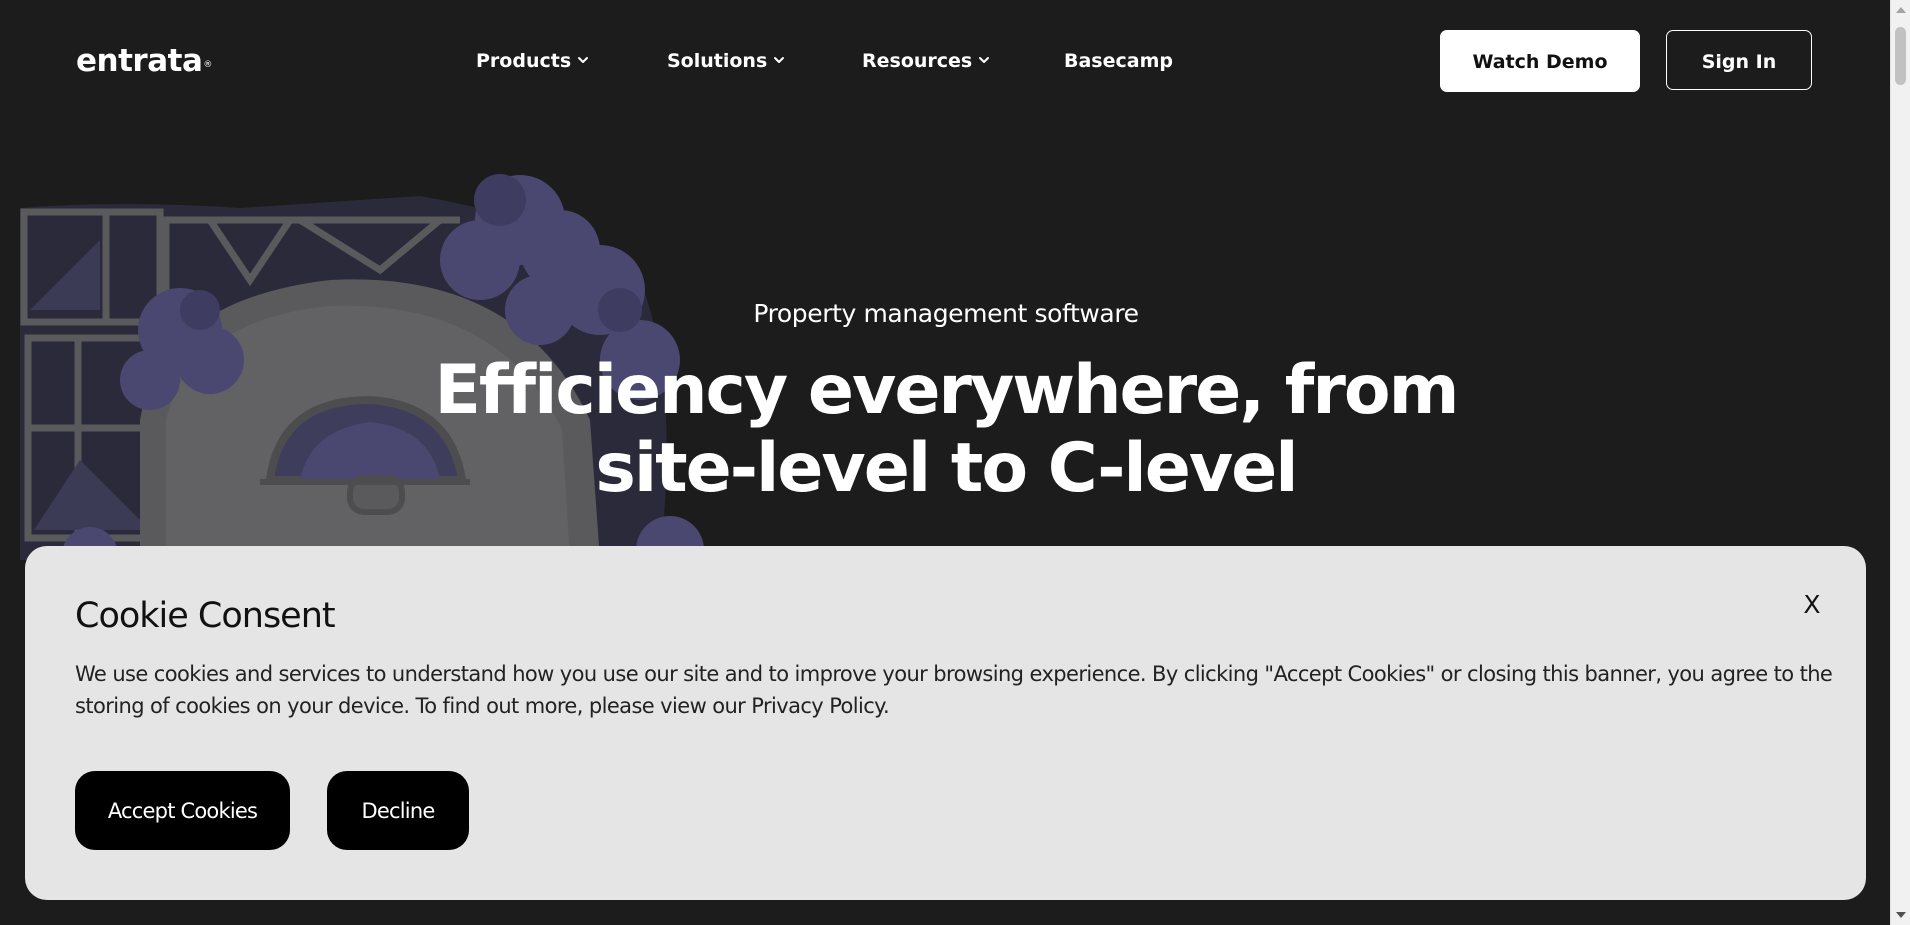 This screenshot has height=925, width=1910. Describe the element at coordinates (1739, 60) in the screenshot. I see `sign-in-button: Sign In` at that location.